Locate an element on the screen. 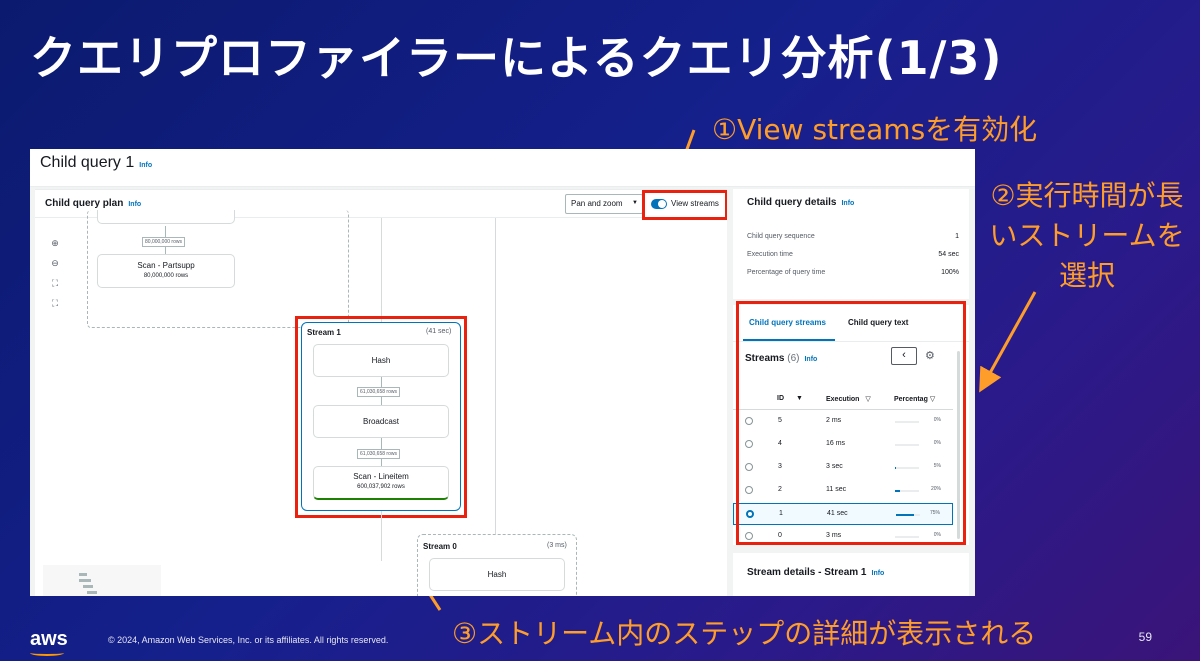 The image size is (1200, 661). plan-title: Child query plan Info is located at coordinates (93, 203).